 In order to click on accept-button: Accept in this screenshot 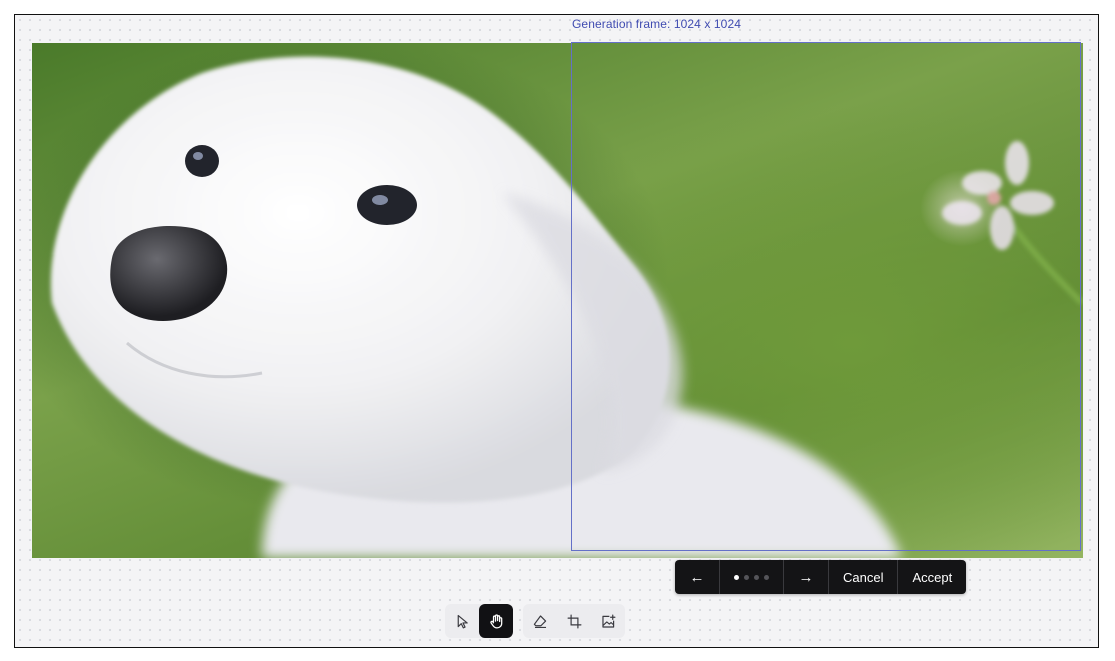, I will do `click(932, 577)`.